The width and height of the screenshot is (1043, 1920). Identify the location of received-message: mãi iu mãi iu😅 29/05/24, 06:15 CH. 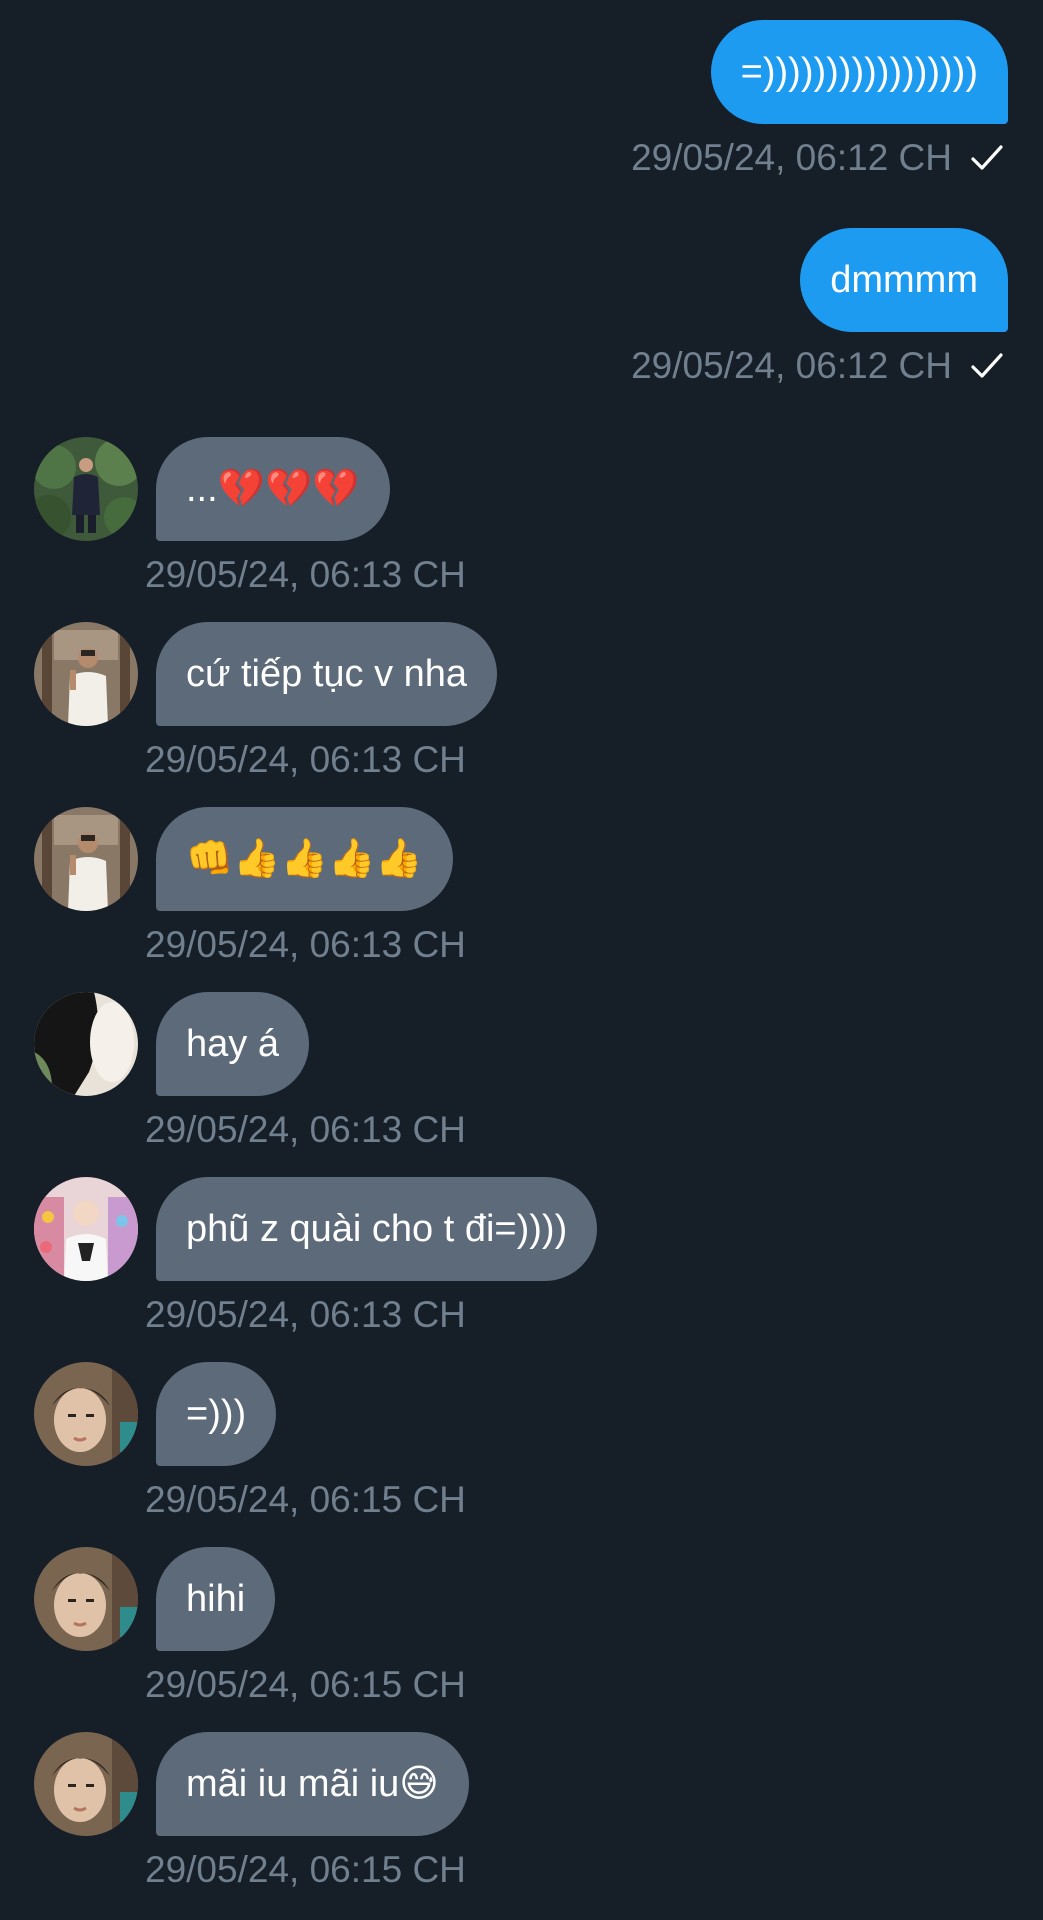
(251, 1812).